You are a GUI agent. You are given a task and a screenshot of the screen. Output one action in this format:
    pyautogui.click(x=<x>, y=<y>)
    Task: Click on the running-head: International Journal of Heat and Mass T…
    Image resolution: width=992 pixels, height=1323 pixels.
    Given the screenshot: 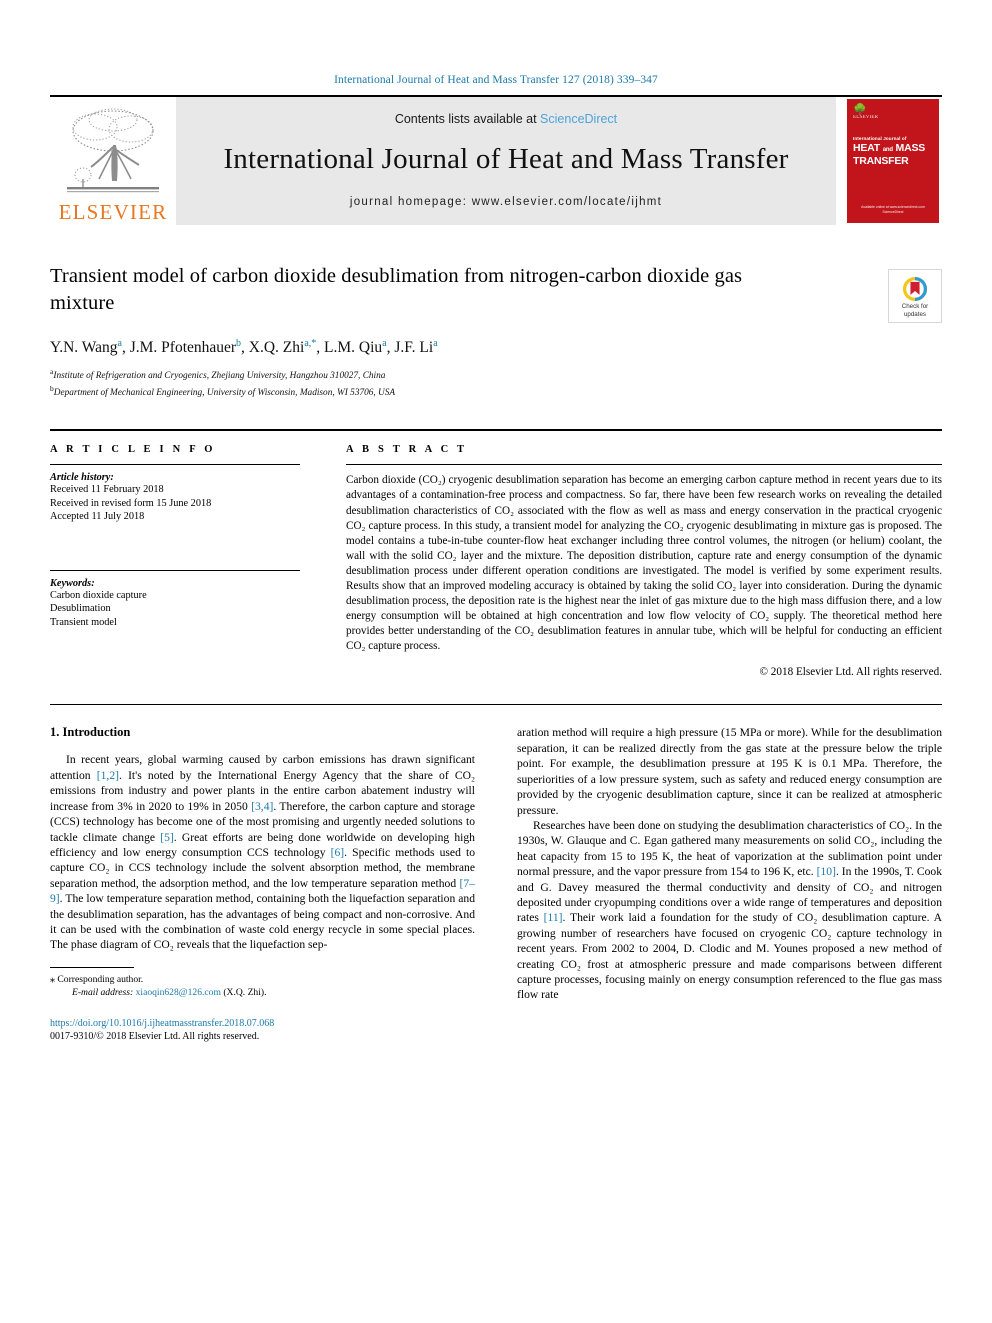 What is the action you would take?
    pyautogui.click(x=496, y=80)
    